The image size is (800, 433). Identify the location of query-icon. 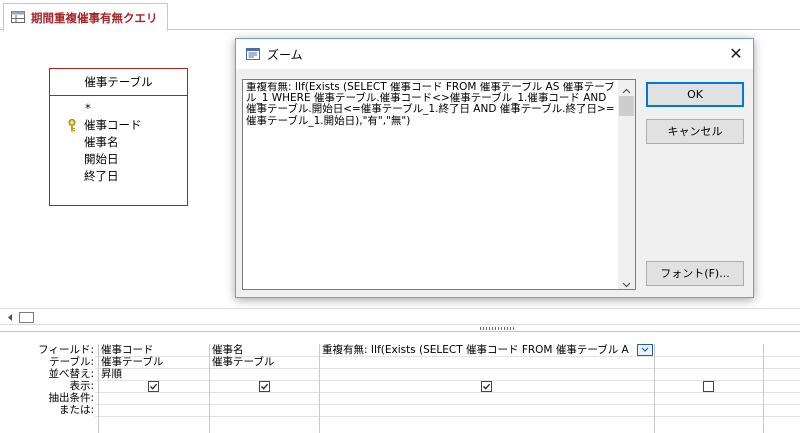
(18, 17).